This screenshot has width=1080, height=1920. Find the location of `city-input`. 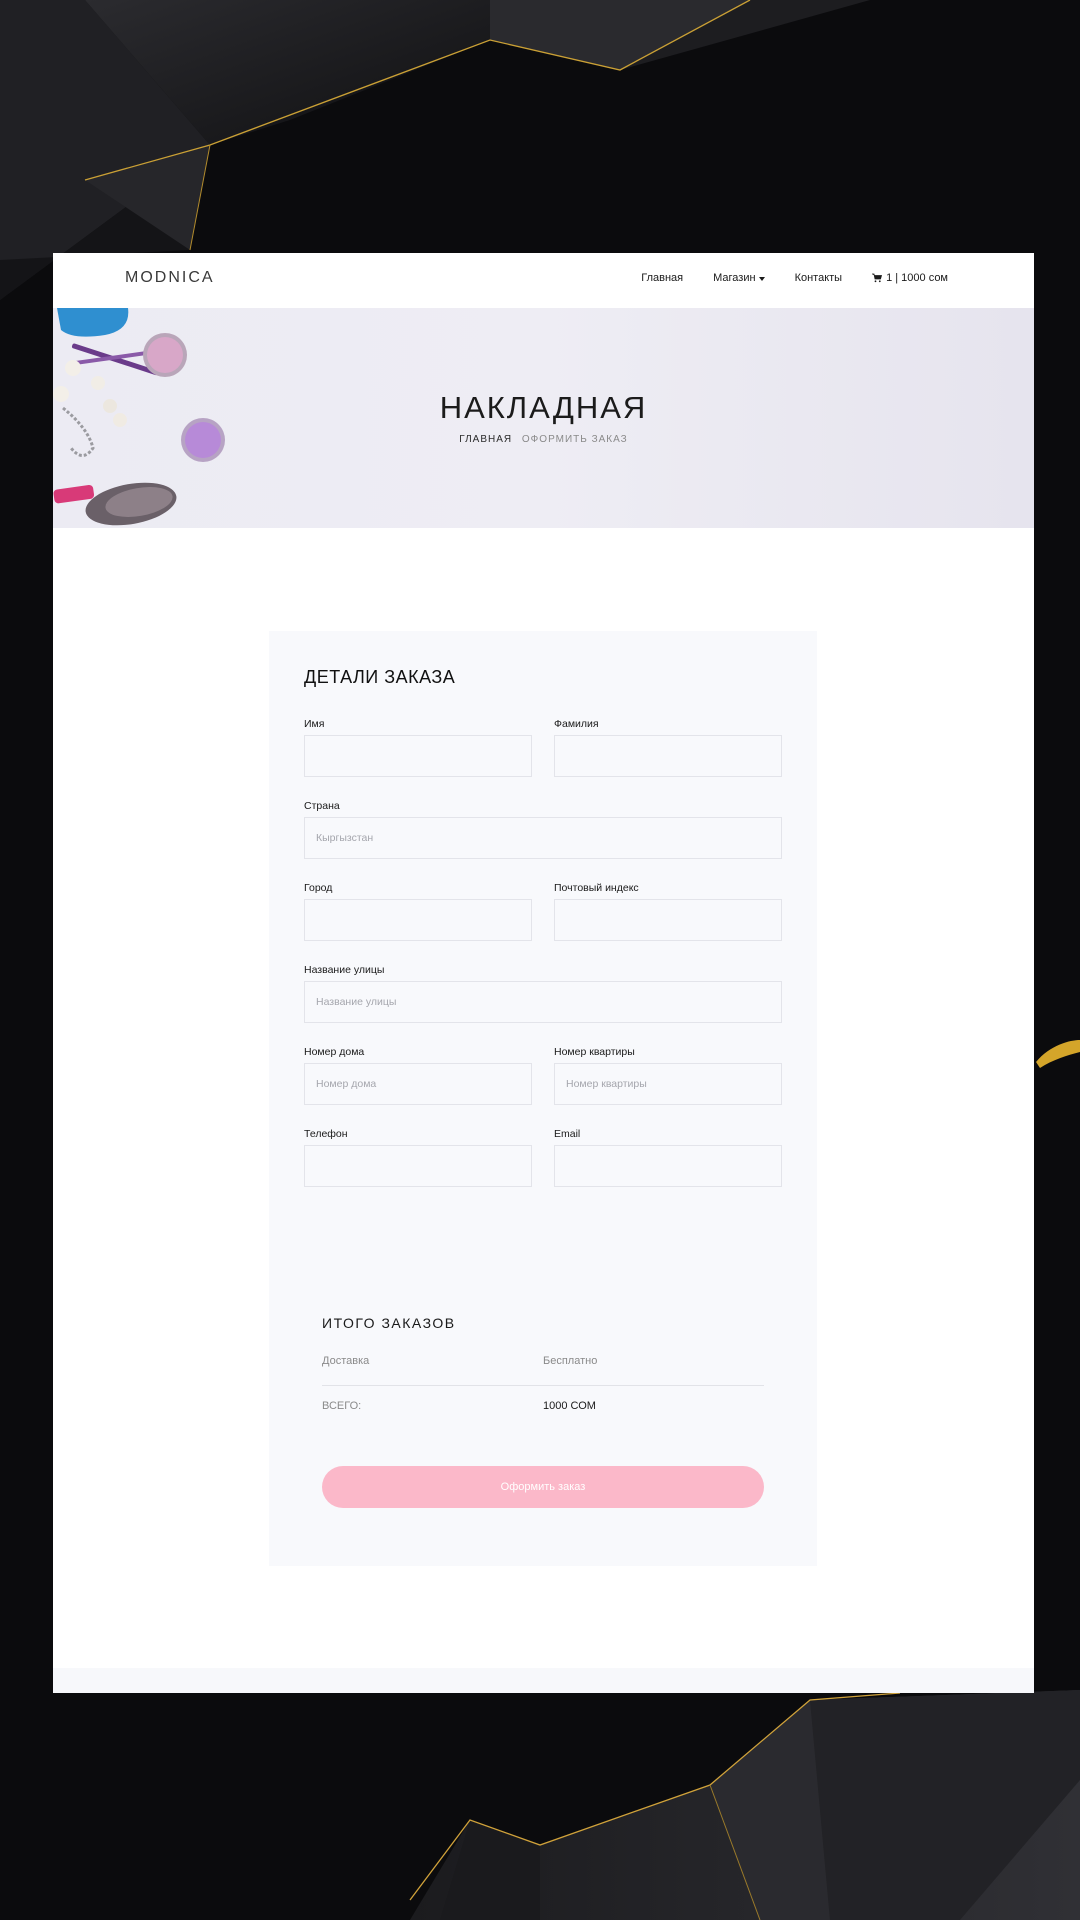

city-input is located at coordinates (418, 920).